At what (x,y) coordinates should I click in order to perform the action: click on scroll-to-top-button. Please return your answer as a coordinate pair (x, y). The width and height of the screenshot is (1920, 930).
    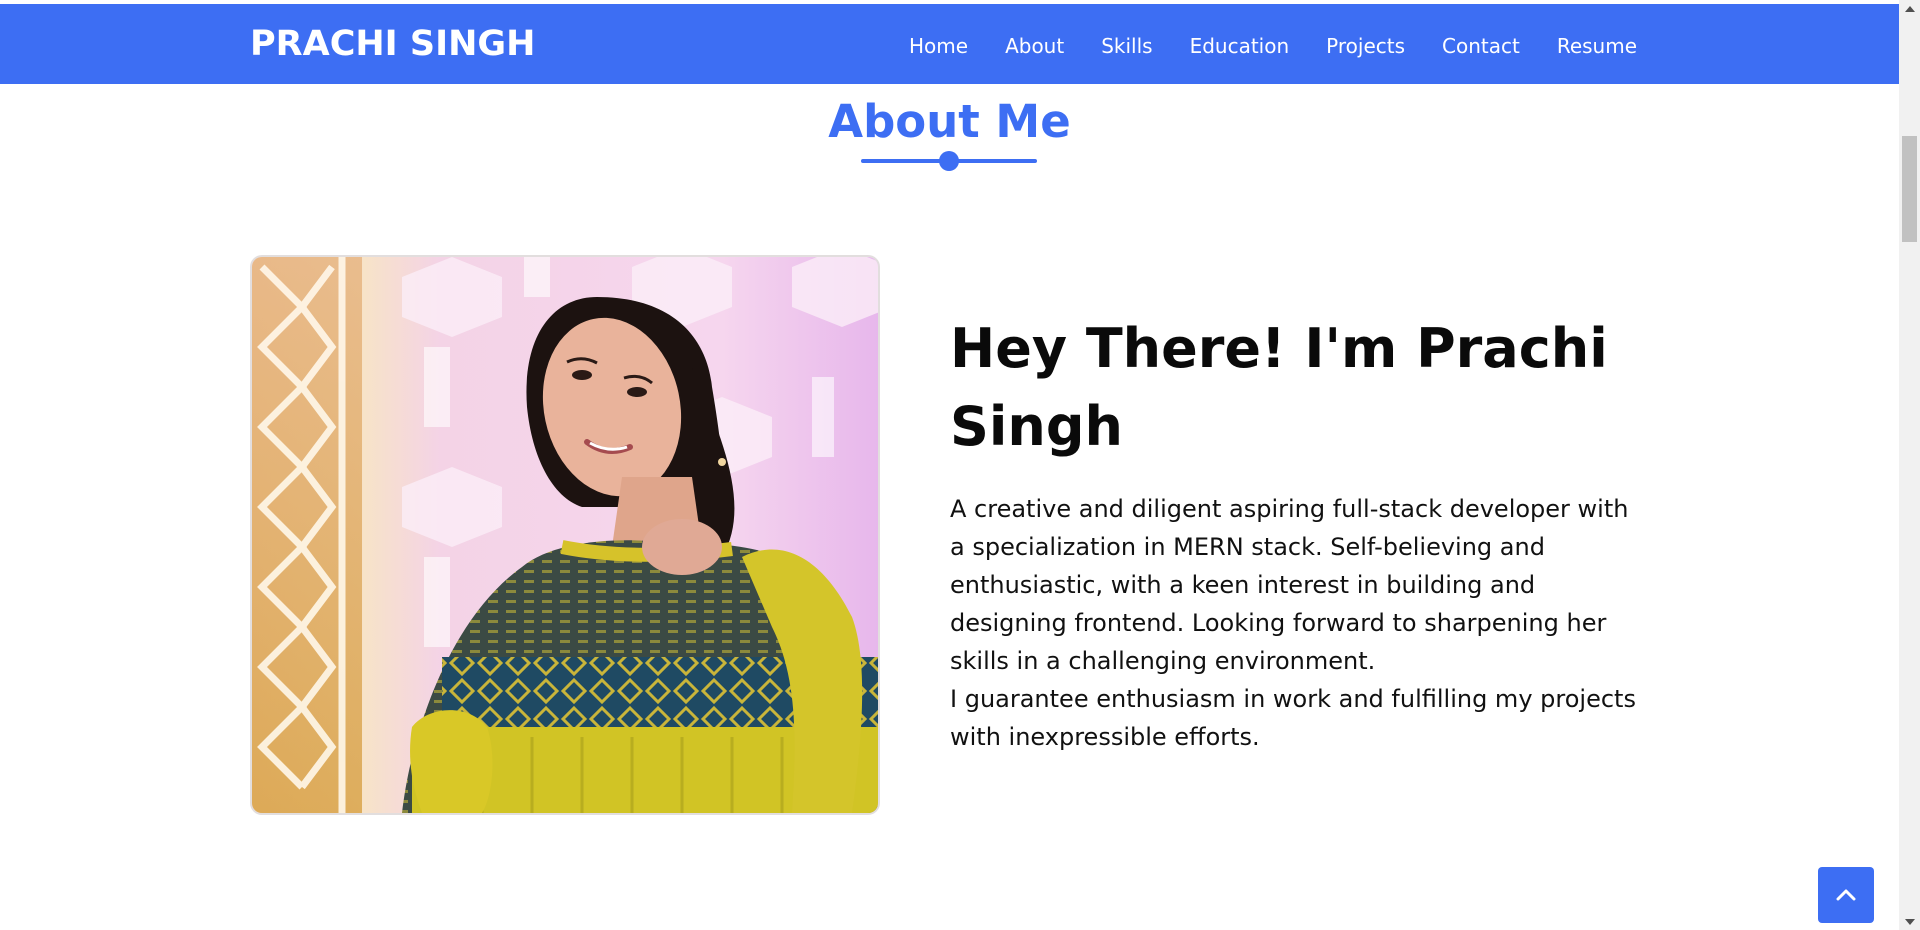
    Looking at the image, I should click on (1846, 895).